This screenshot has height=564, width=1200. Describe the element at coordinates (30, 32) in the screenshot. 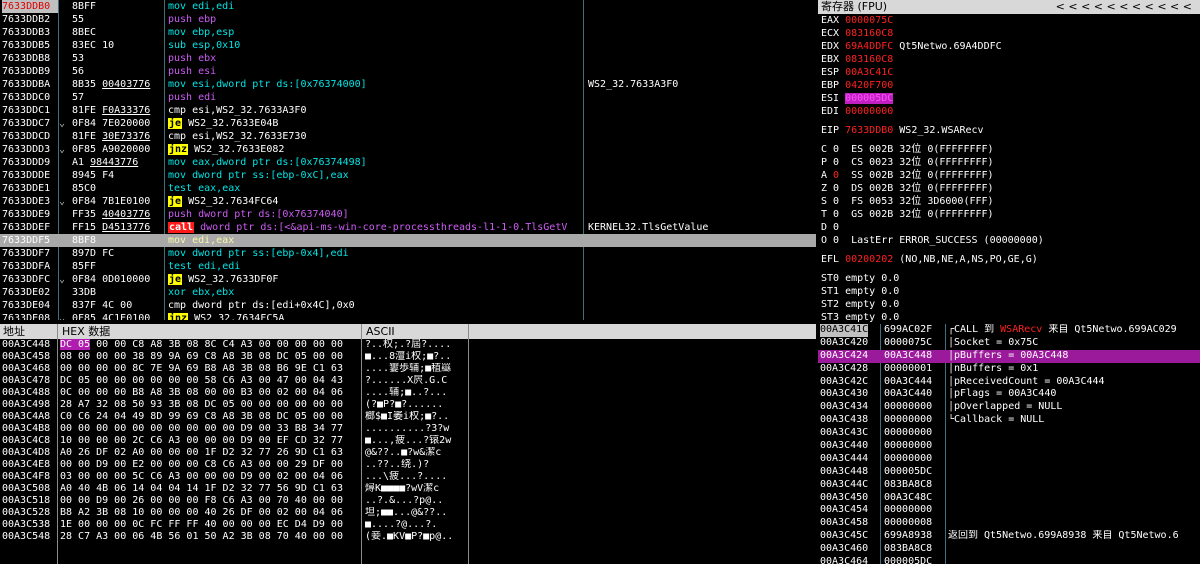

I see `disasm-address: 7633DDB3` at that location.